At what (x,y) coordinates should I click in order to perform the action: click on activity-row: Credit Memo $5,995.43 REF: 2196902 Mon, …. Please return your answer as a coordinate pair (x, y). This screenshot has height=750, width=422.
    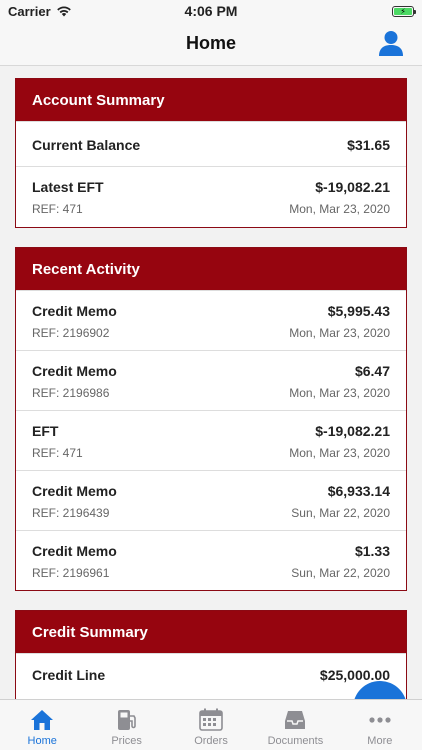
    Looking at the image, I should click on (211, 320).